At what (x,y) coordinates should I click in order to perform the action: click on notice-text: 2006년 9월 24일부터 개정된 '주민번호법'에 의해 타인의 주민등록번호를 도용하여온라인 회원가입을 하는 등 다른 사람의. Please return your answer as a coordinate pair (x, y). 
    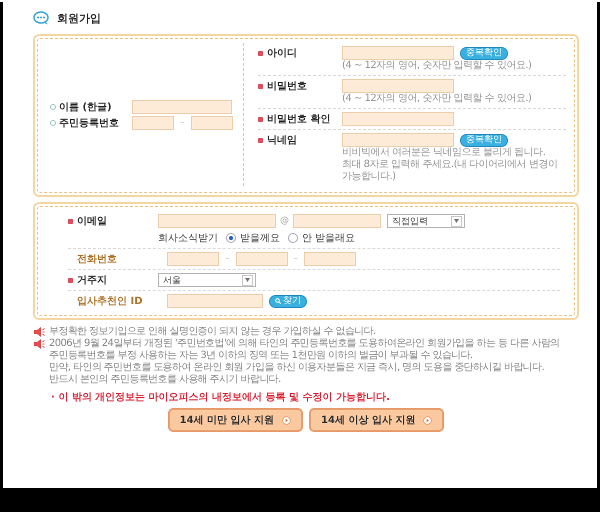
    Looking at the image, I should click on (304, 344).